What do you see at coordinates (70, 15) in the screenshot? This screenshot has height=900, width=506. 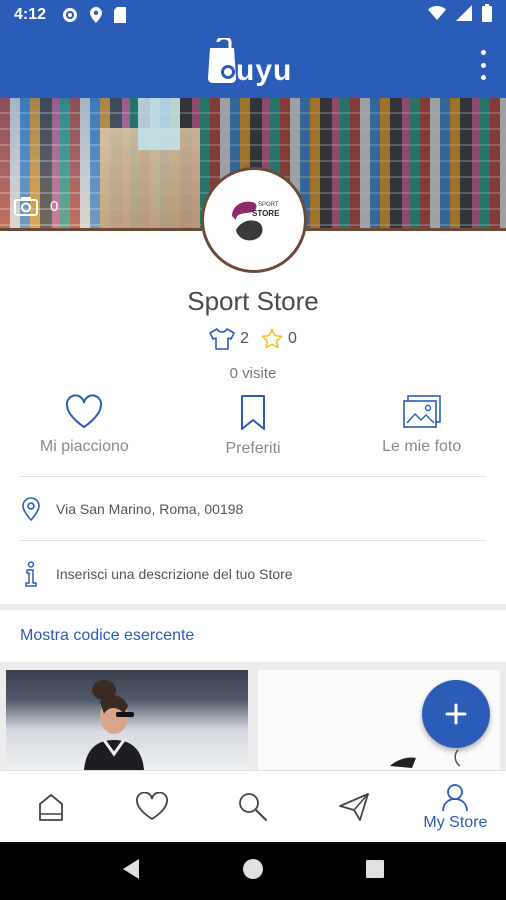 I see `gear-icon` at bounding box center [70, 15].